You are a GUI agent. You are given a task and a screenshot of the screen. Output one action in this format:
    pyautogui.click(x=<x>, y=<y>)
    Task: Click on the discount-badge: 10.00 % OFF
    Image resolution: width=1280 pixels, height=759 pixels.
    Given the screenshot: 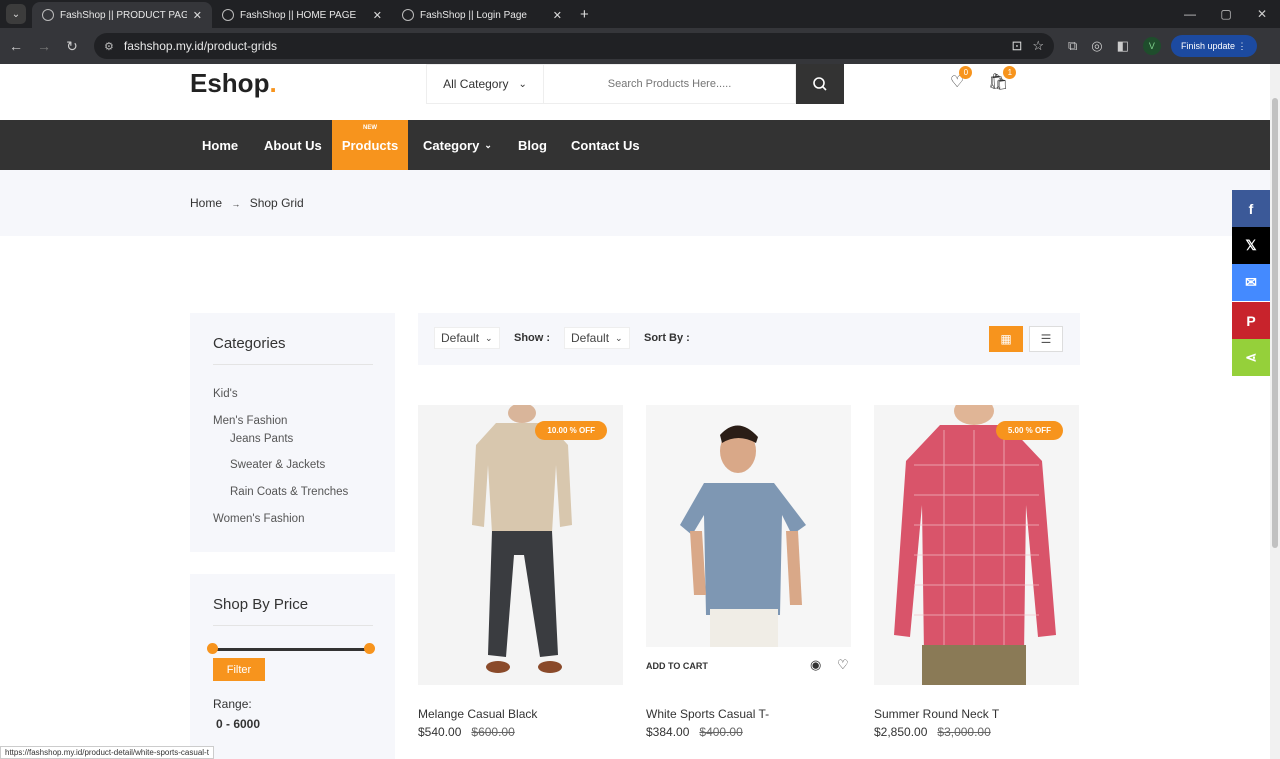 What is the action you would take?
    pyautogui.click(x=571, y=430)
    